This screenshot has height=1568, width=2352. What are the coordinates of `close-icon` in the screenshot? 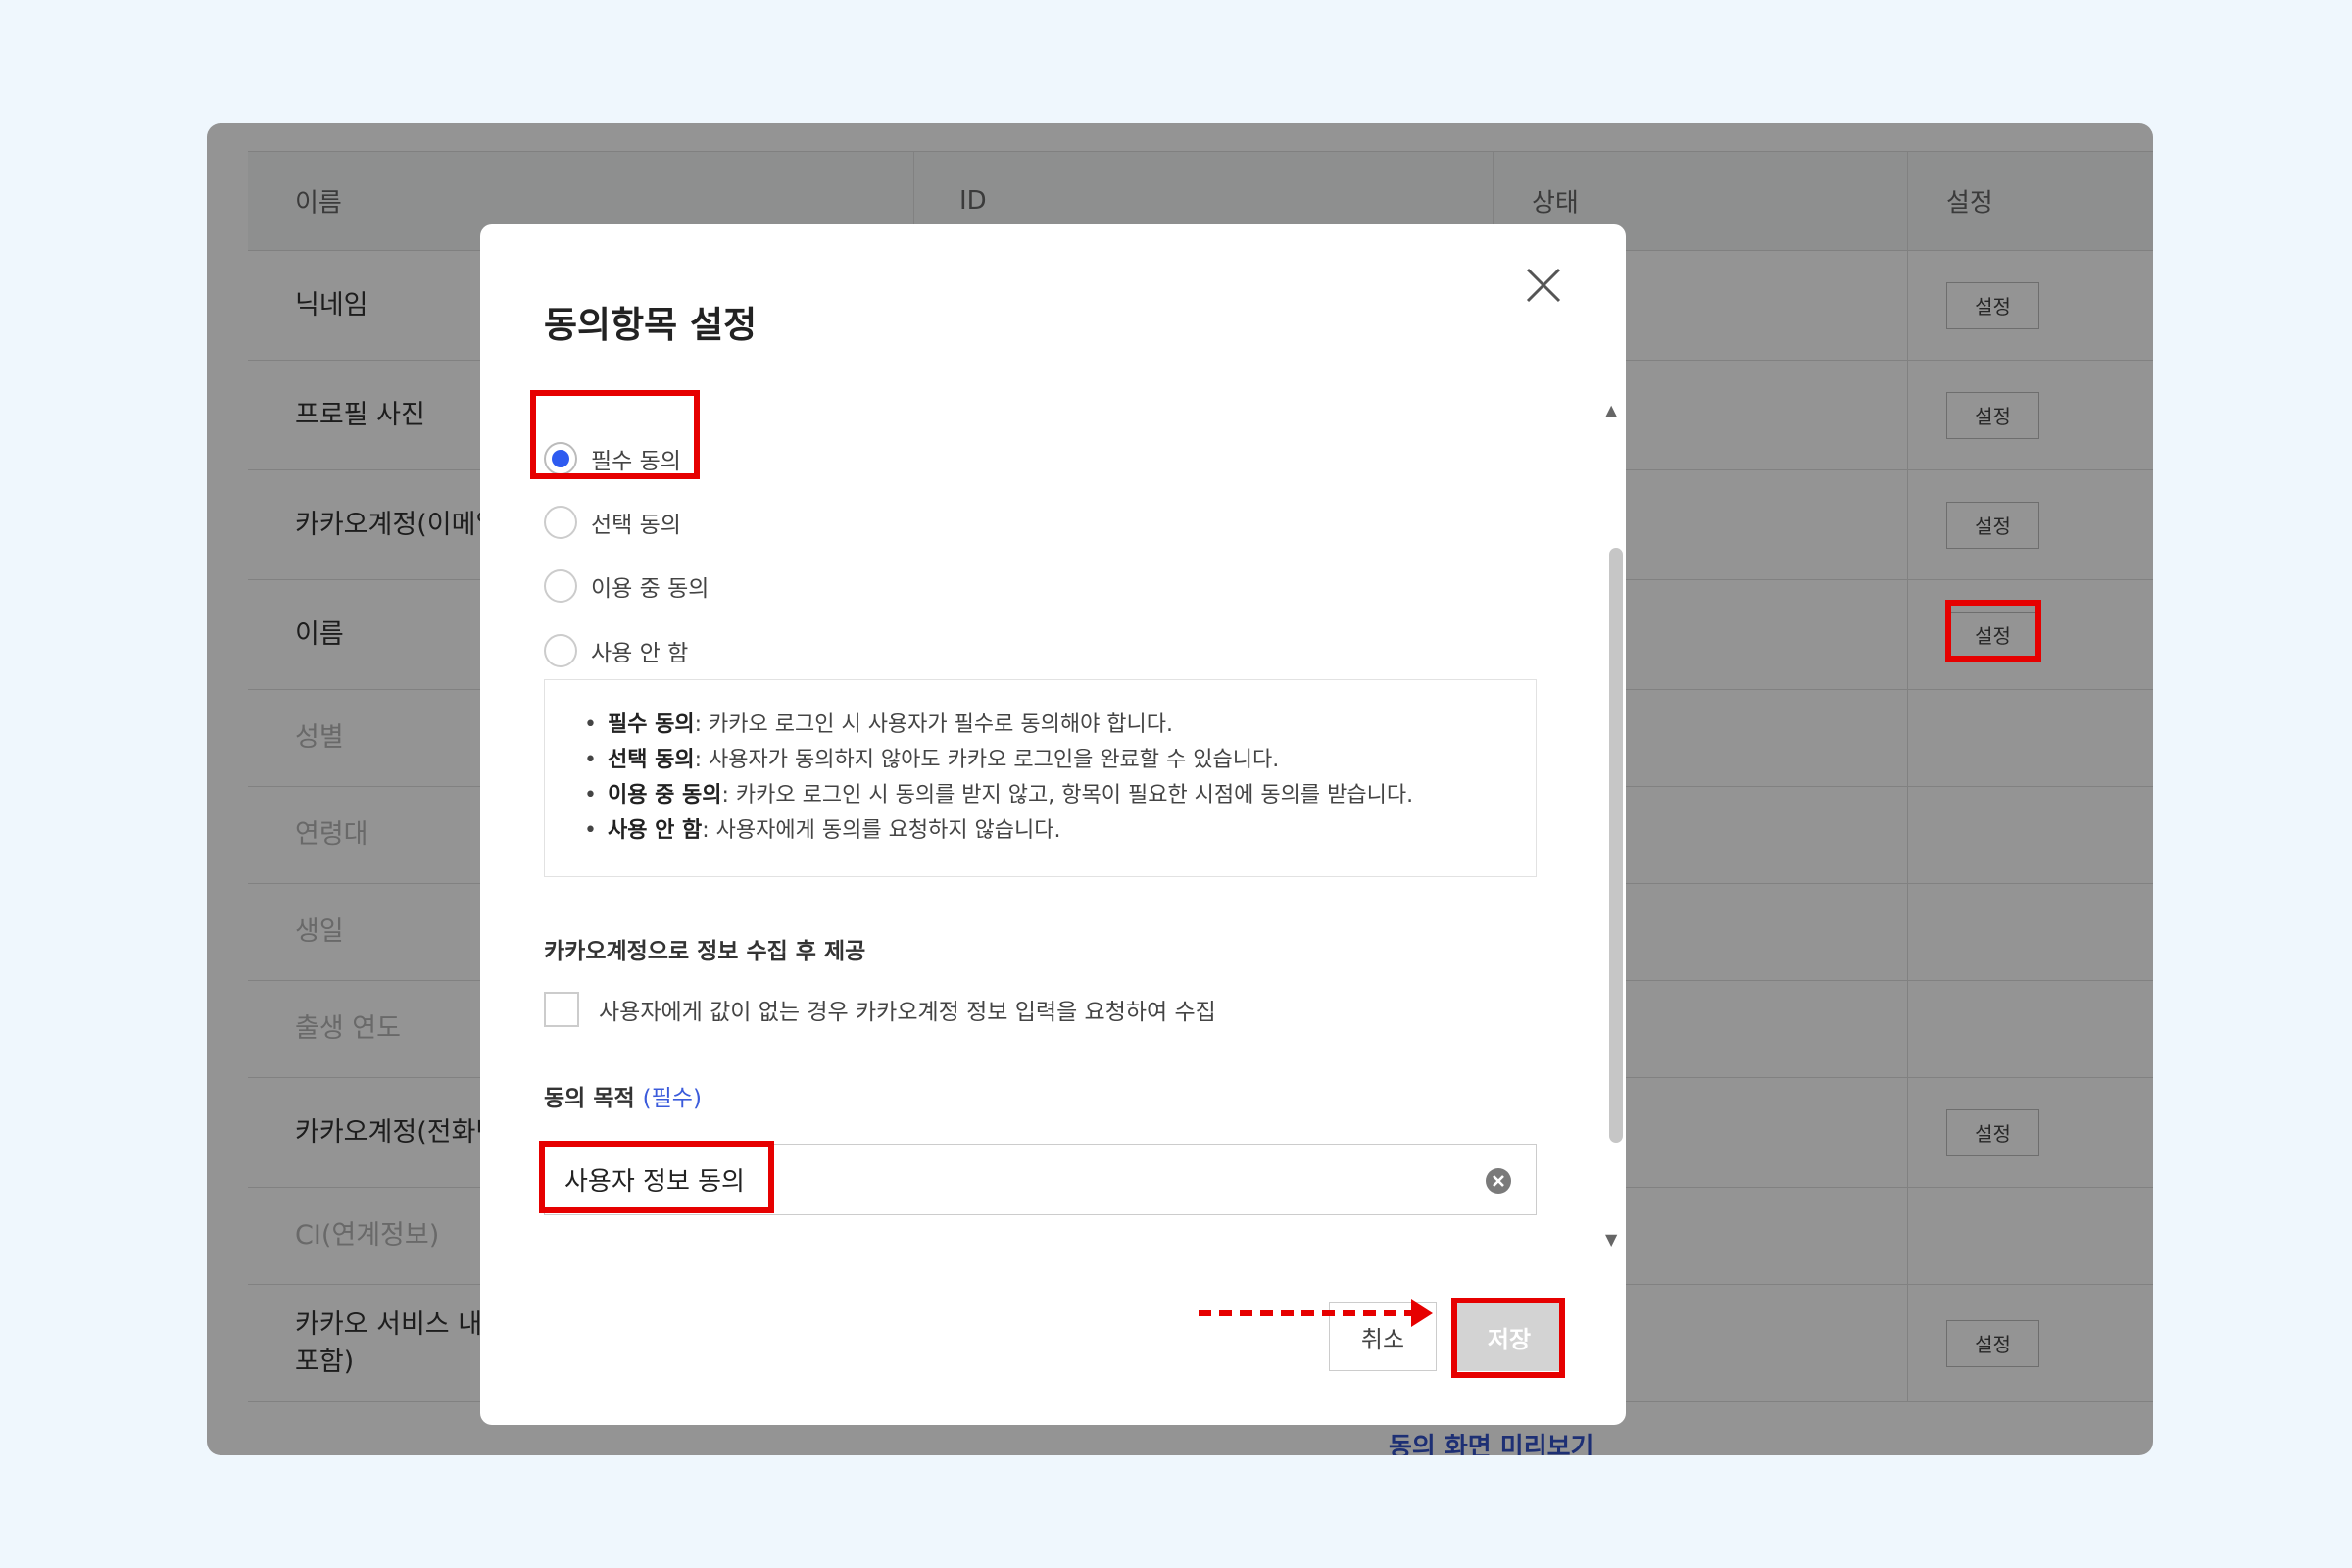 It's located at (1543, 285).